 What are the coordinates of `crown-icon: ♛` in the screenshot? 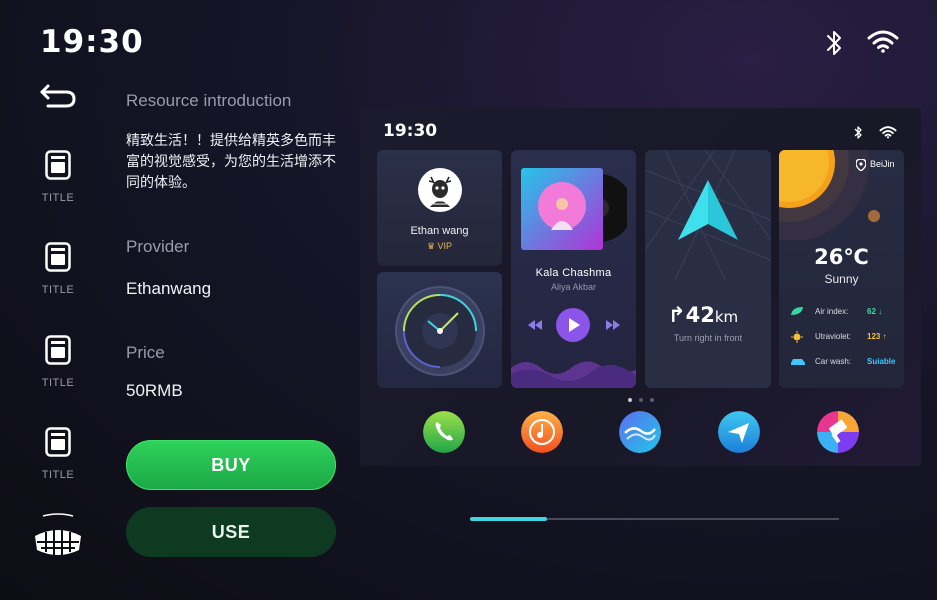 It's located at (432, 246).